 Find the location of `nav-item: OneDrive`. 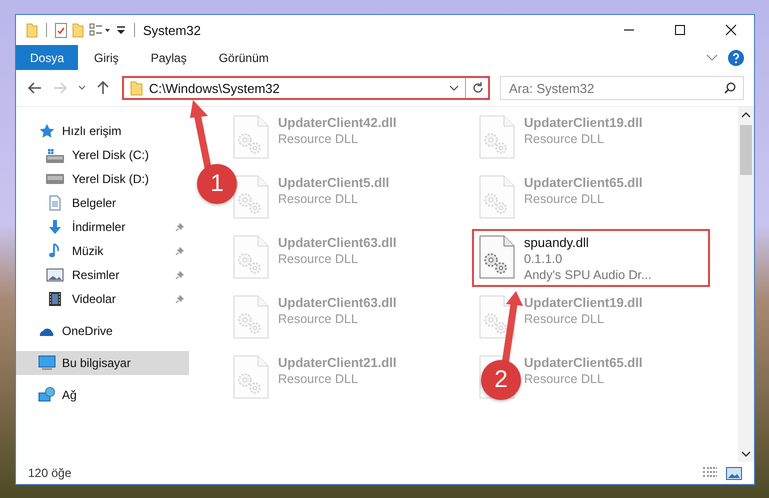

nav-item: OneDrive is located at coordinates (102, 331).